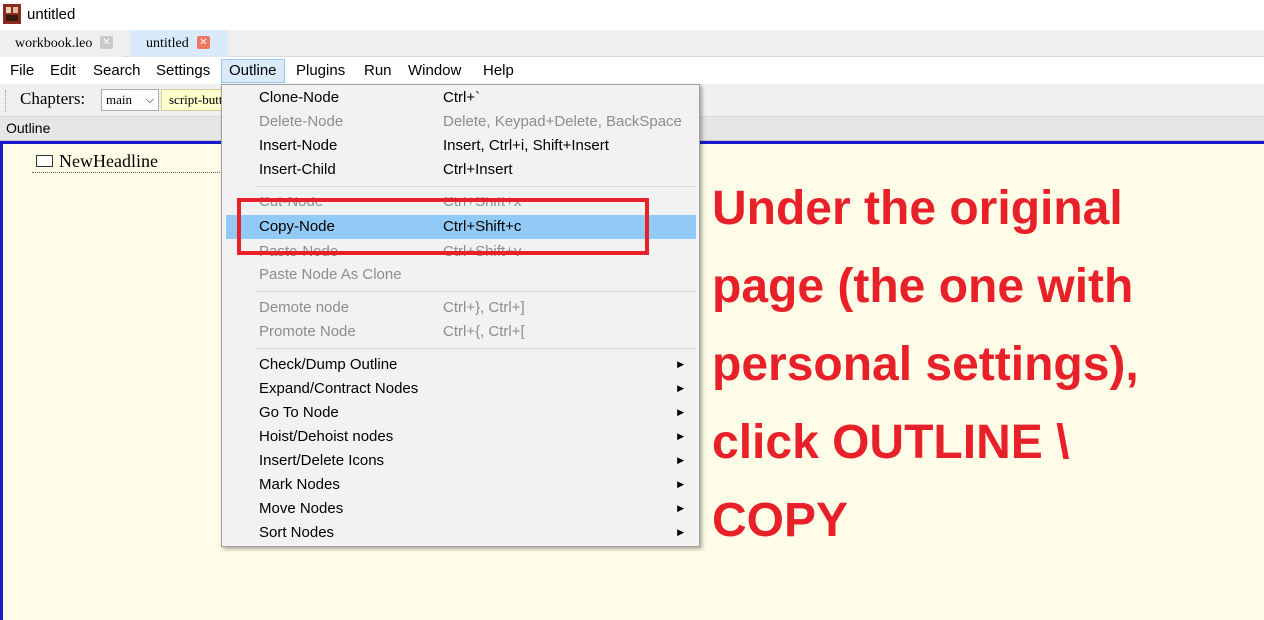 Image resolution: width=1264 pixels, height=620 pixels. What do you see at coordinates (301, 508) in the screenshot?
I see `menu-item-label: Move Nodes` at bounding box center [301, 508].